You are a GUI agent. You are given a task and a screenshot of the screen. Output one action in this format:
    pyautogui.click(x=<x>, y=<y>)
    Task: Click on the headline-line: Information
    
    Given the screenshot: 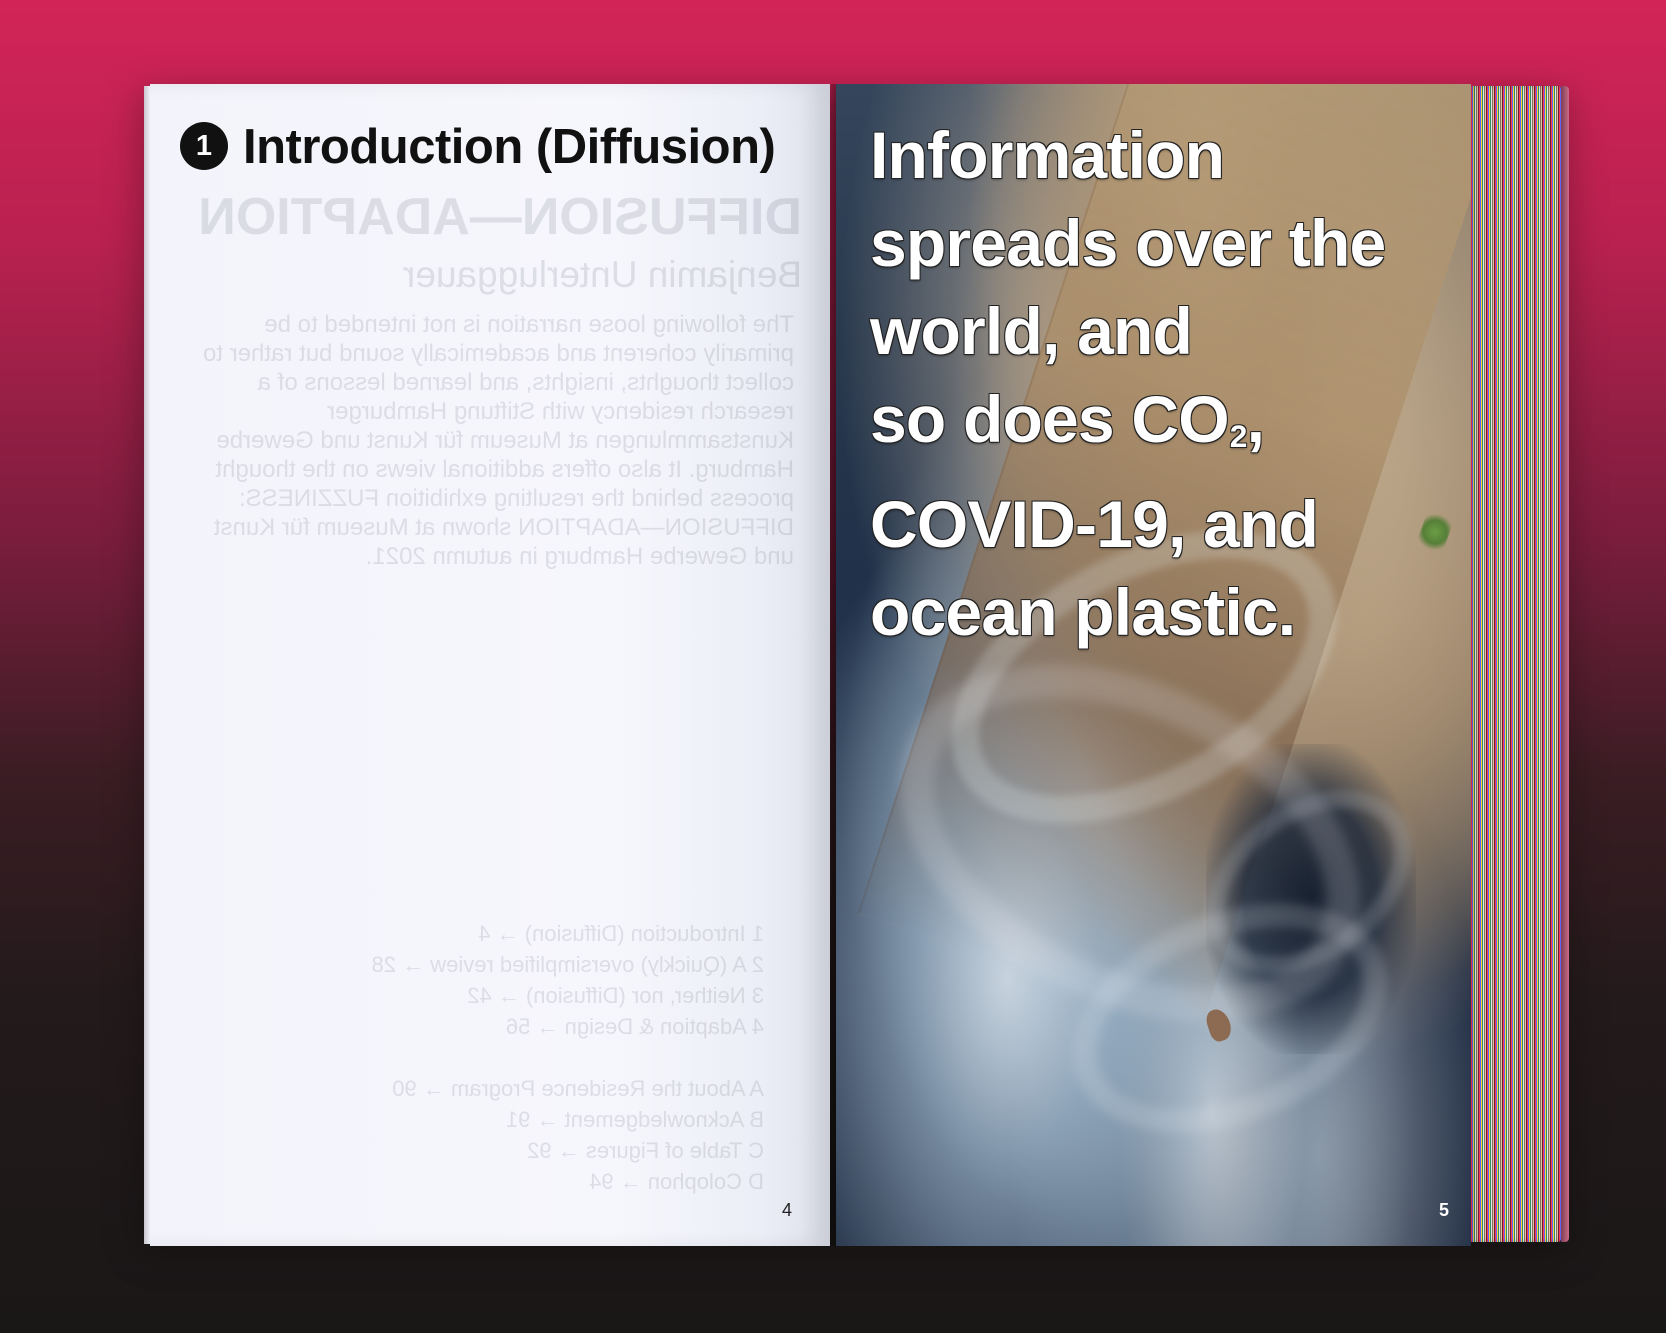 What is the action you would take?
    pyautogui.click(x=1047, y=155)
    